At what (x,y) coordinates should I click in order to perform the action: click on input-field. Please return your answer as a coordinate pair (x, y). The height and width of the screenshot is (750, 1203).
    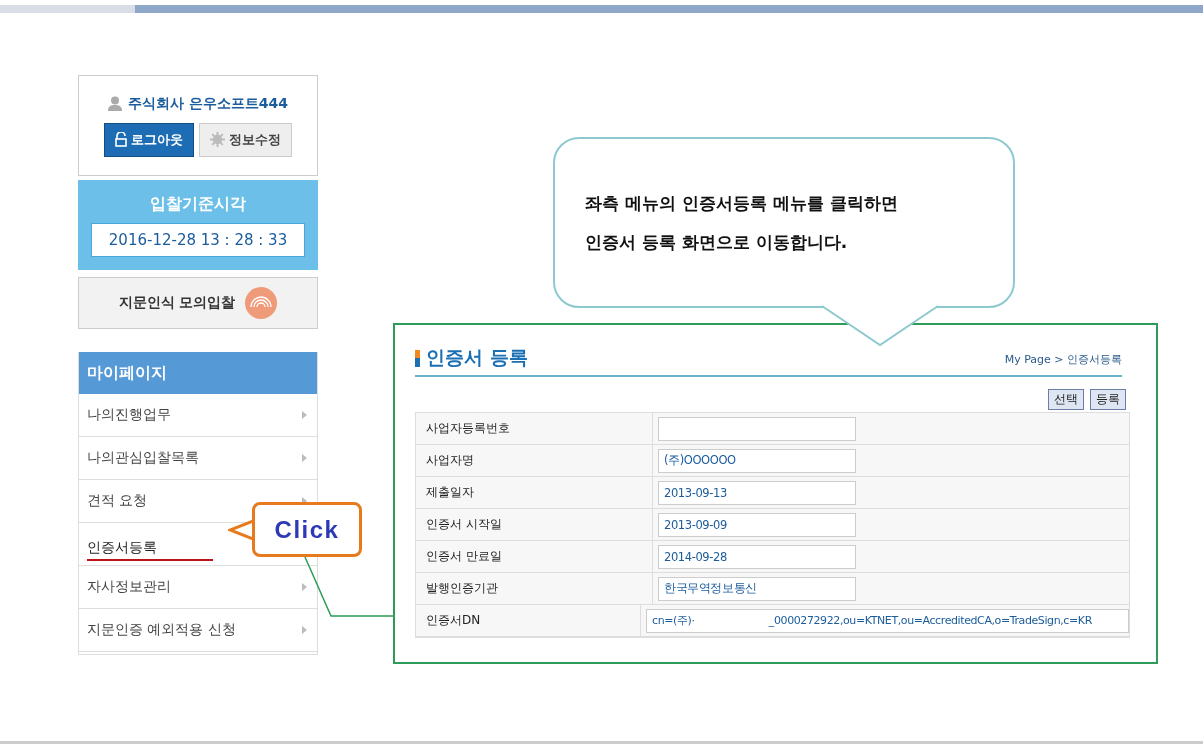
    Looking at the image, I should click on (757, 428).